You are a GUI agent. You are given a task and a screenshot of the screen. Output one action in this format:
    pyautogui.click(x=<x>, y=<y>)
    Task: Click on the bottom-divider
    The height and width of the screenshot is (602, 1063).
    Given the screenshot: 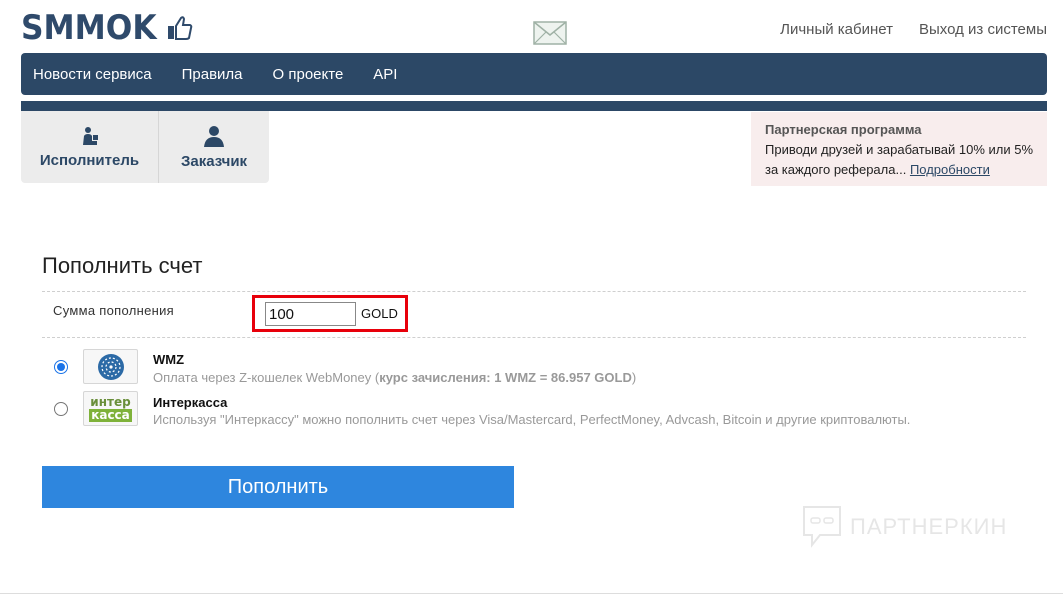 What is the action you would take?
    pyautogui.click(x=531, y=593)
    